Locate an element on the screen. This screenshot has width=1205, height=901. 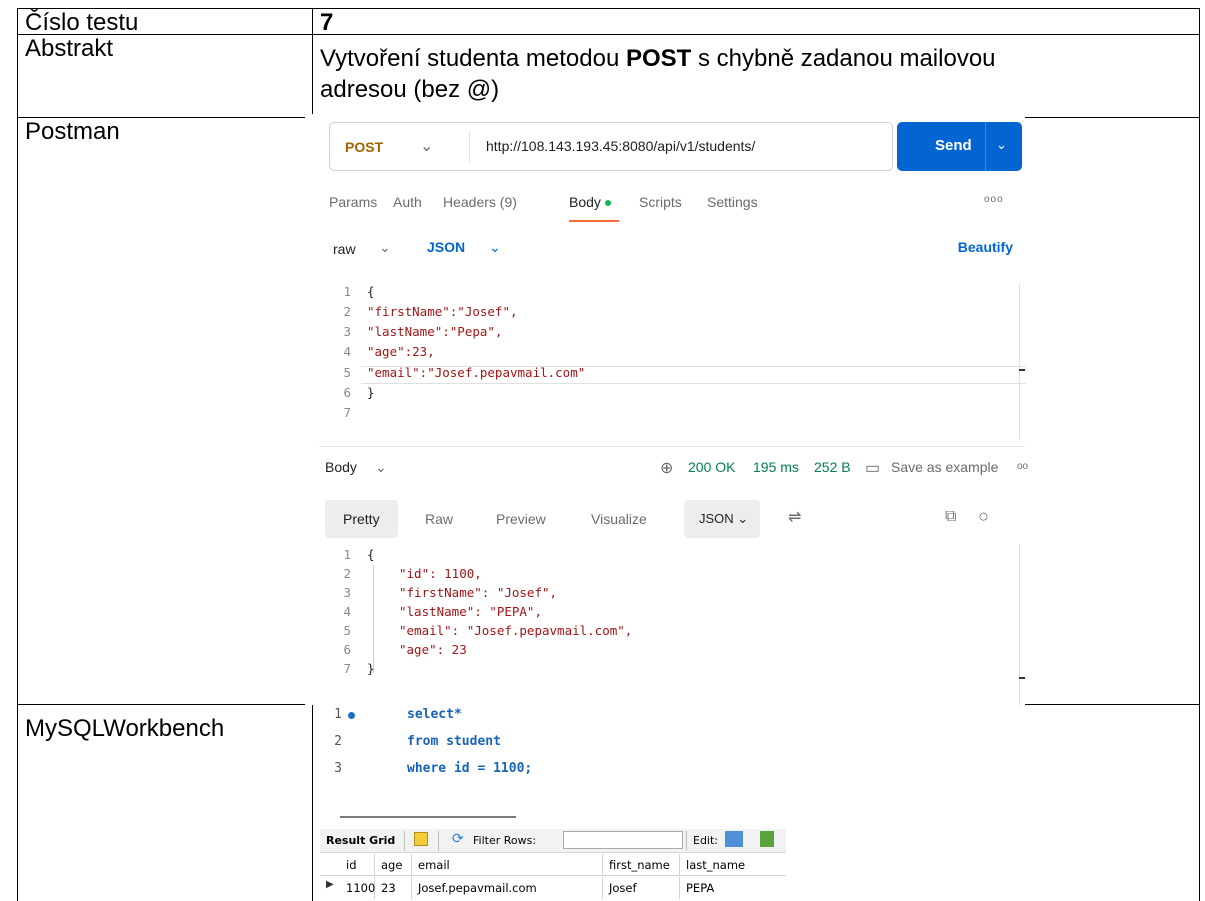
panel-splitter is located at coordinates (428, 817).